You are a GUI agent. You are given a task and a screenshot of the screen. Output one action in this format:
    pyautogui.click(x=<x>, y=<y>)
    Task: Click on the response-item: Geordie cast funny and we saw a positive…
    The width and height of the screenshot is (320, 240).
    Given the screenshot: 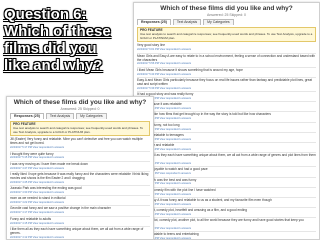 What is the action you would take?
    pyautogui.click(x=80, y=211)
    